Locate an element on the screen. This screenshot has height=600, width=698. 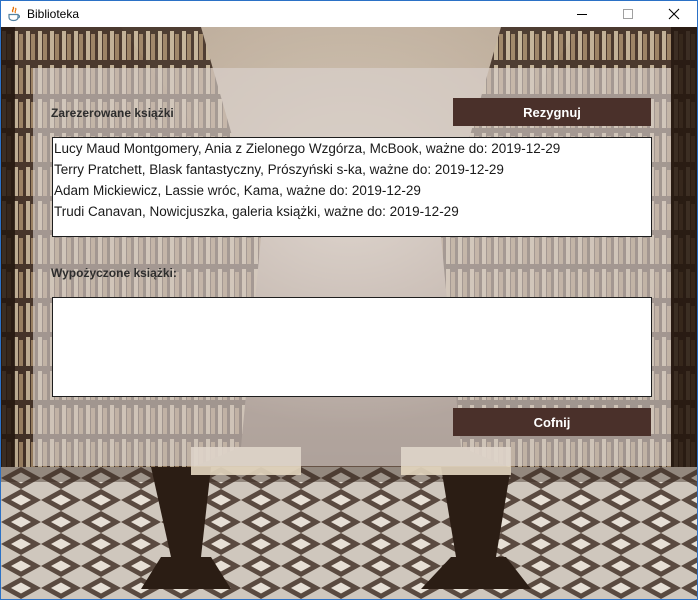
maximize-button is located at coordinates (628, 14).